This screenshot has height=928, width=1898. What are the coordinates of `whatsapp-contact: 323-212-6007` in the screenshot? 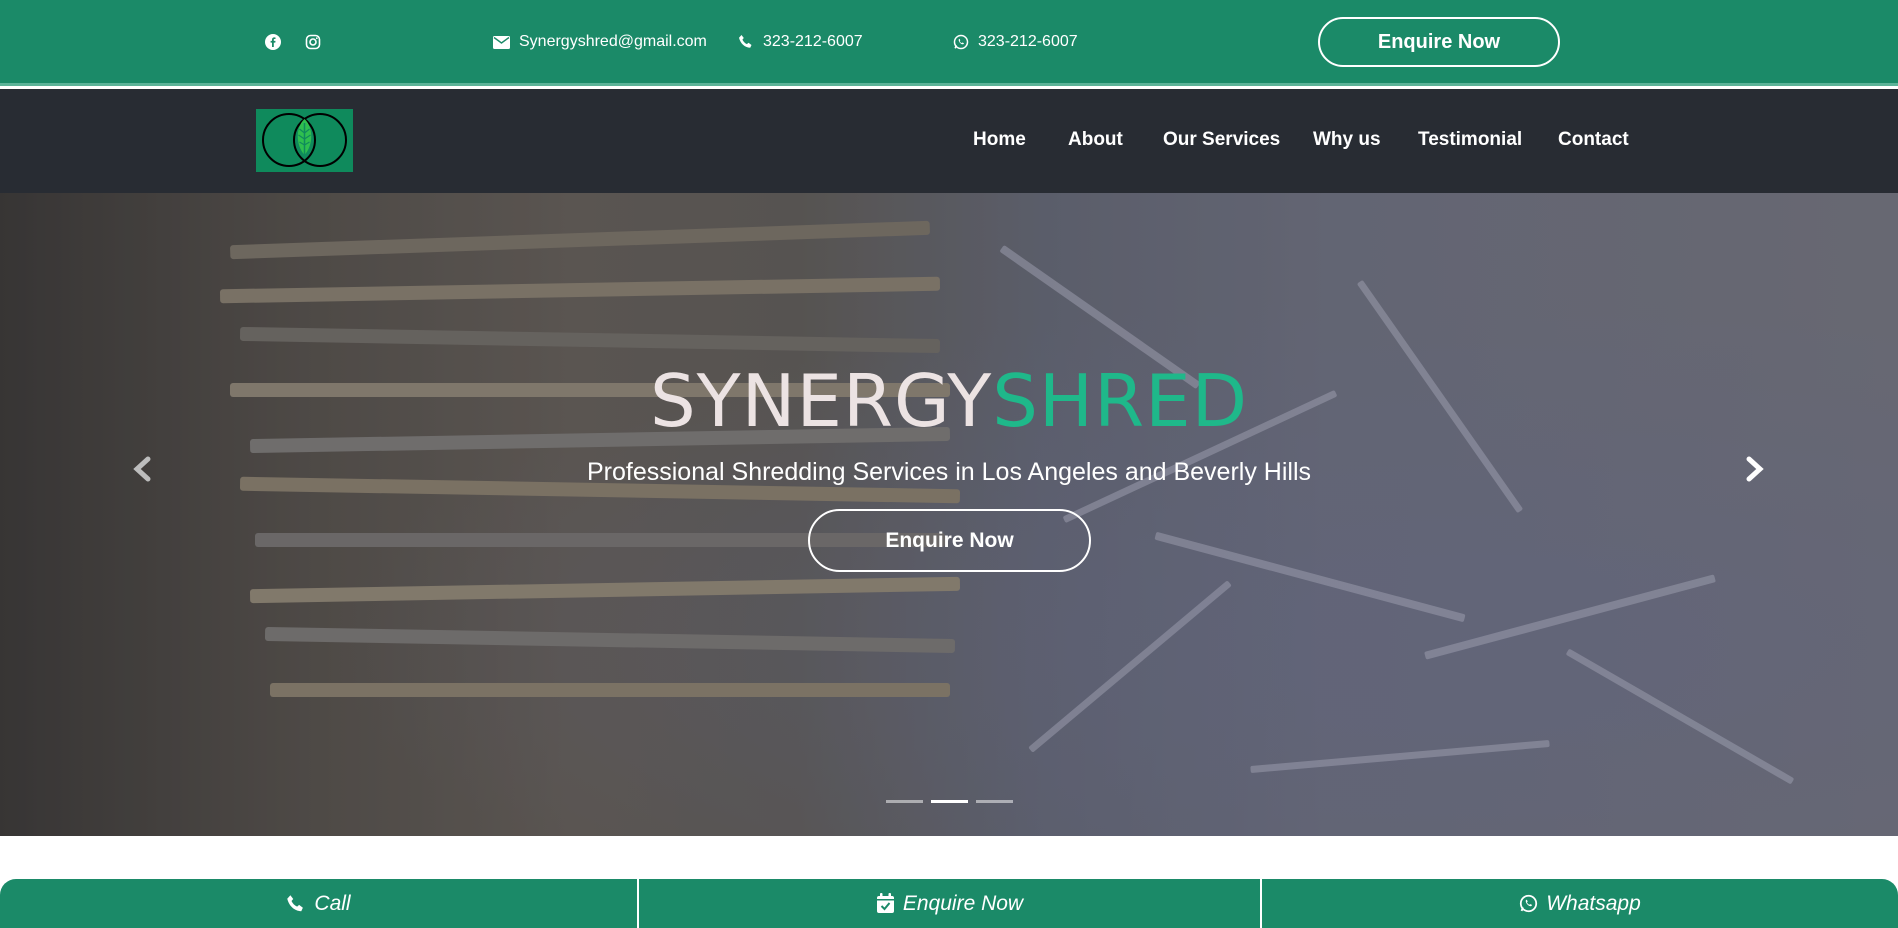 It's located at (1015, 42).